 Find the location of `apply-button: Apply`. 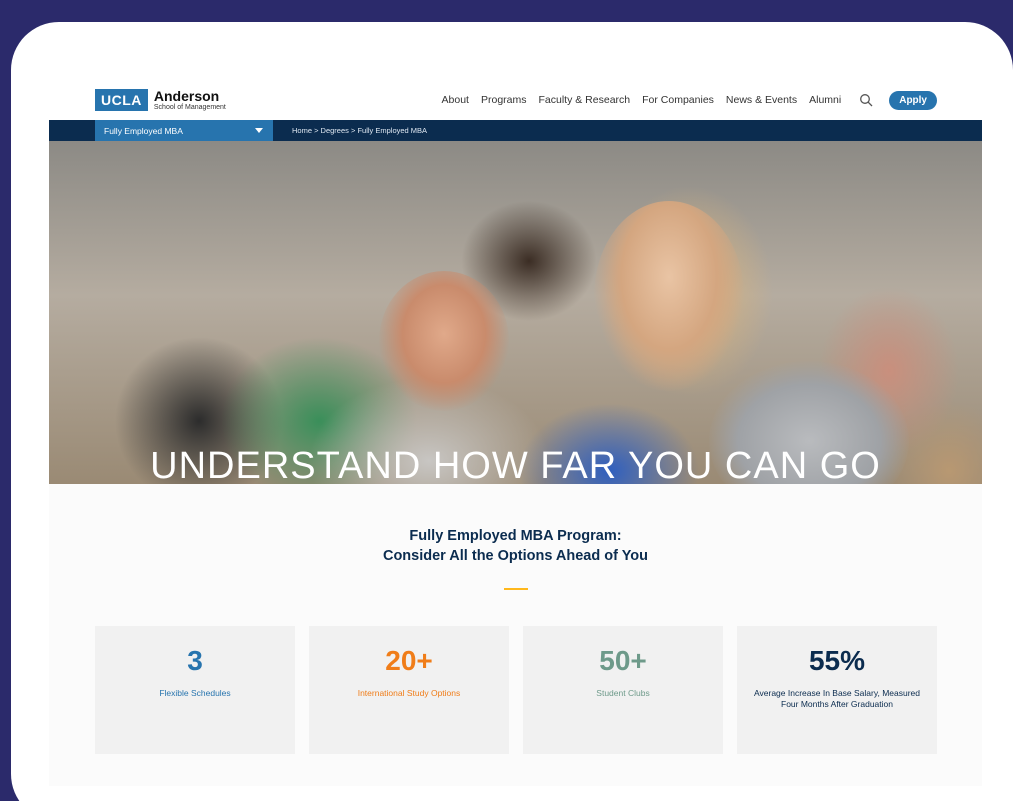

apply-button: Apply is located at coordinates (913, 100).